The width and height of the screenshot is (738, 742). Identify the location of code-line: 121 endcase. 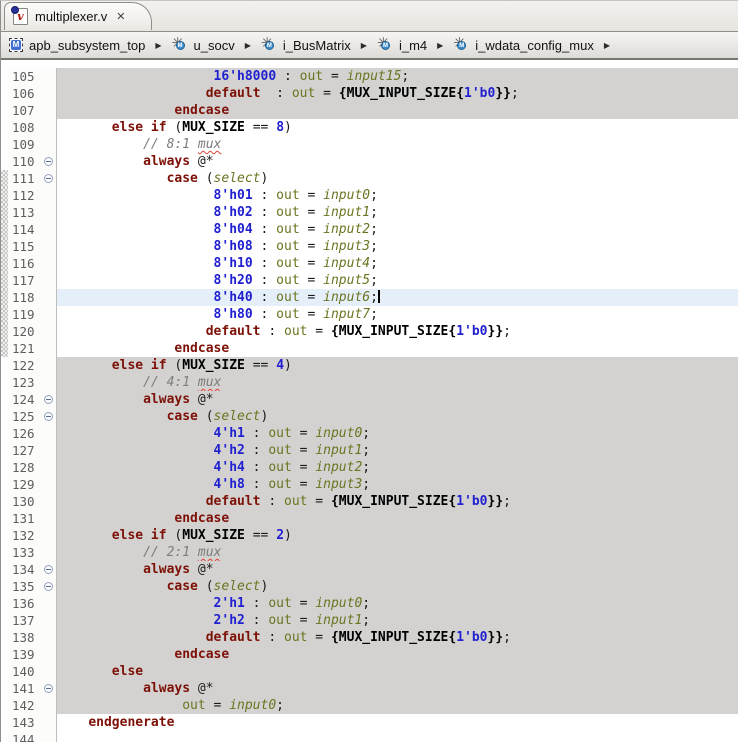
(369, 348).